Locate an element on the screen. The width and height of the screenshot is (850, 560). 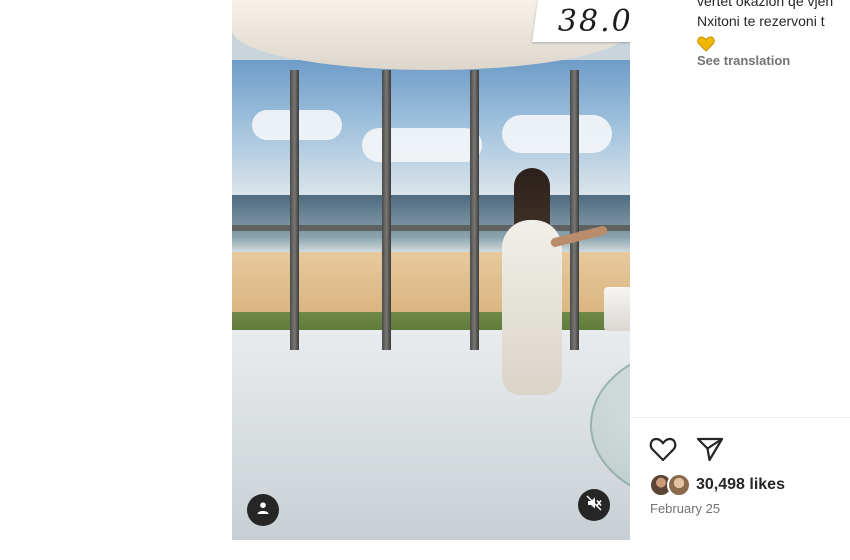
tagged-users-button is located at coordinates (263, 510).